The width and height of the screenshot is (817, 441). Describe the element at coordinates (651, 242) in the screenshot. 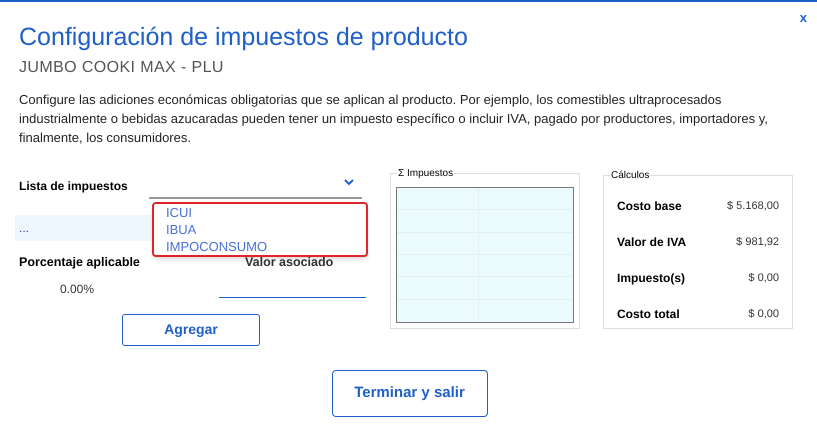

I see `calc-label: Valor de IVA` at that location.